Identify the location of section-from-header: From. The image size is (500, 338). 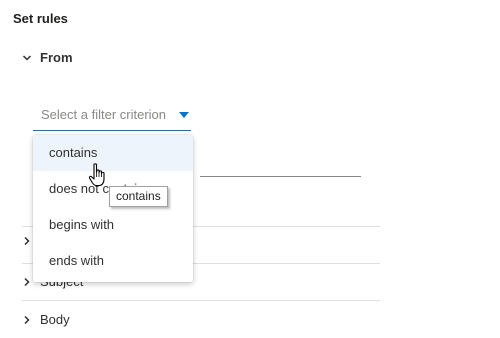
(47, 57).